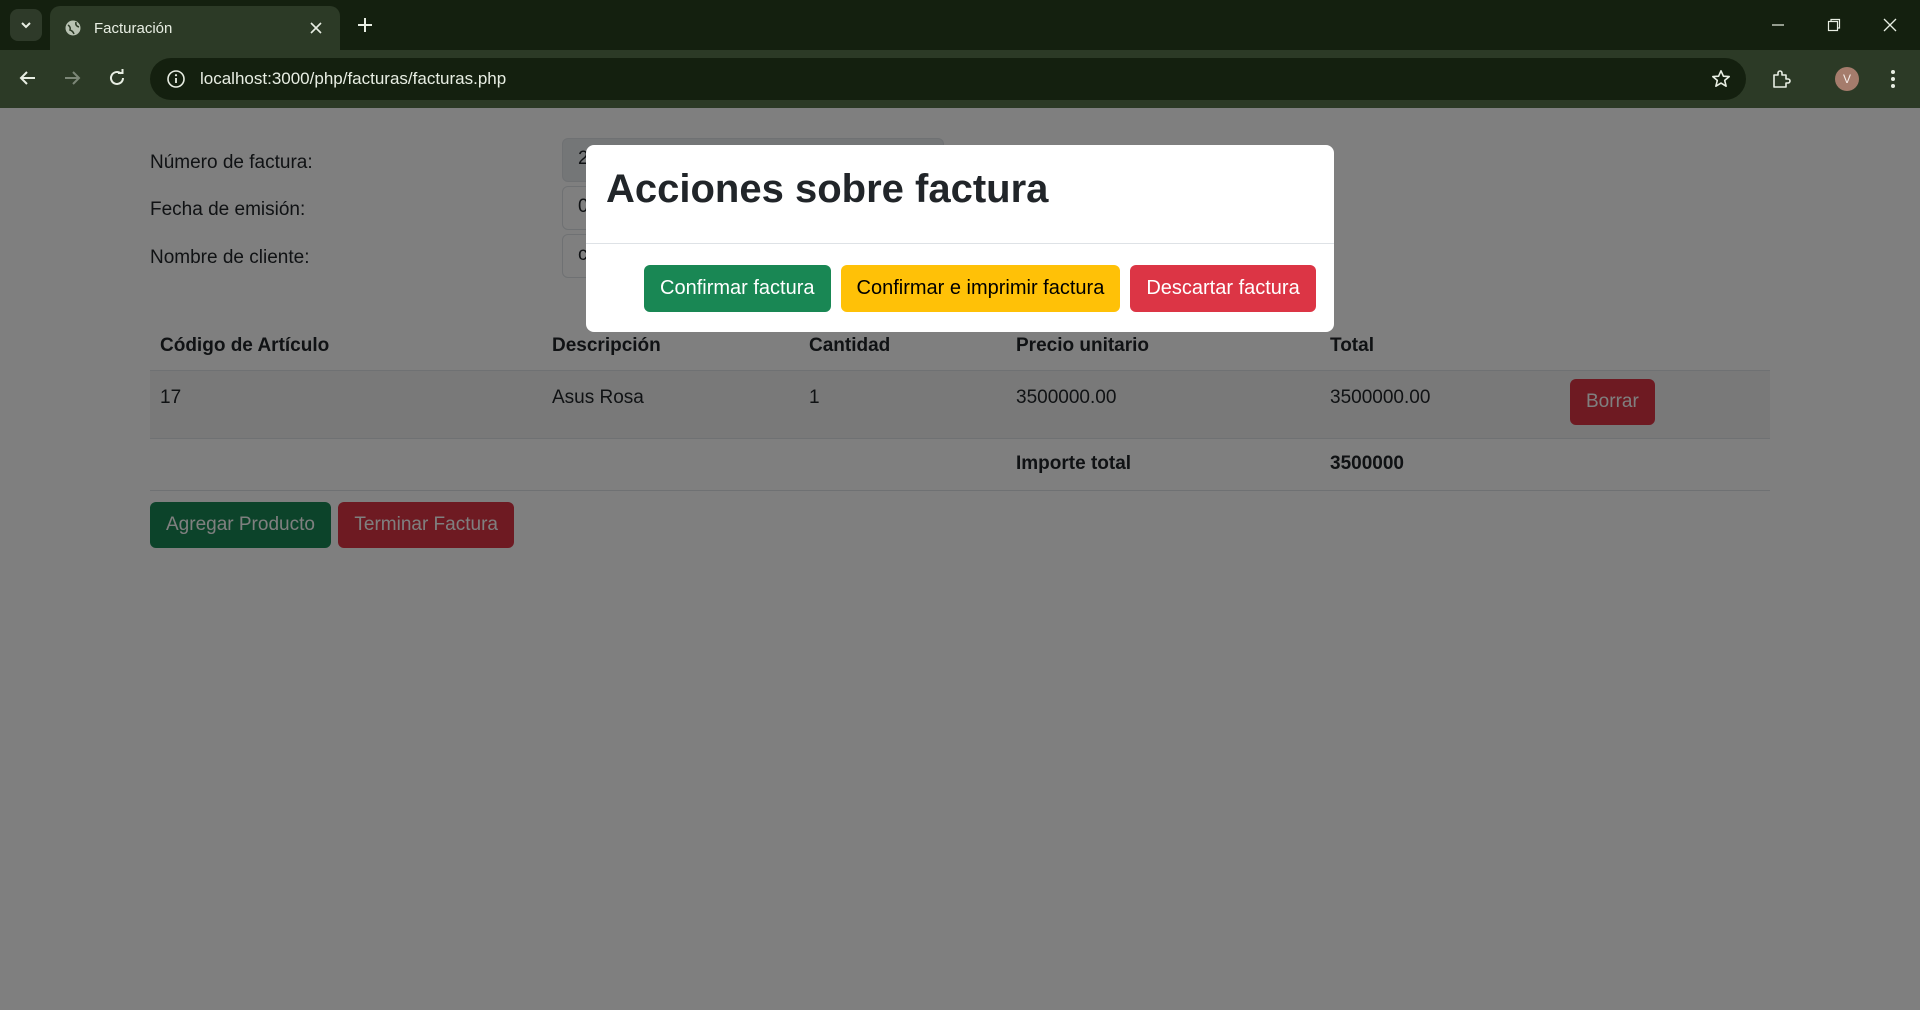 This screenshot has width=1920, height=1010. I want to click on chevron-down-icon, so click(26, 25).